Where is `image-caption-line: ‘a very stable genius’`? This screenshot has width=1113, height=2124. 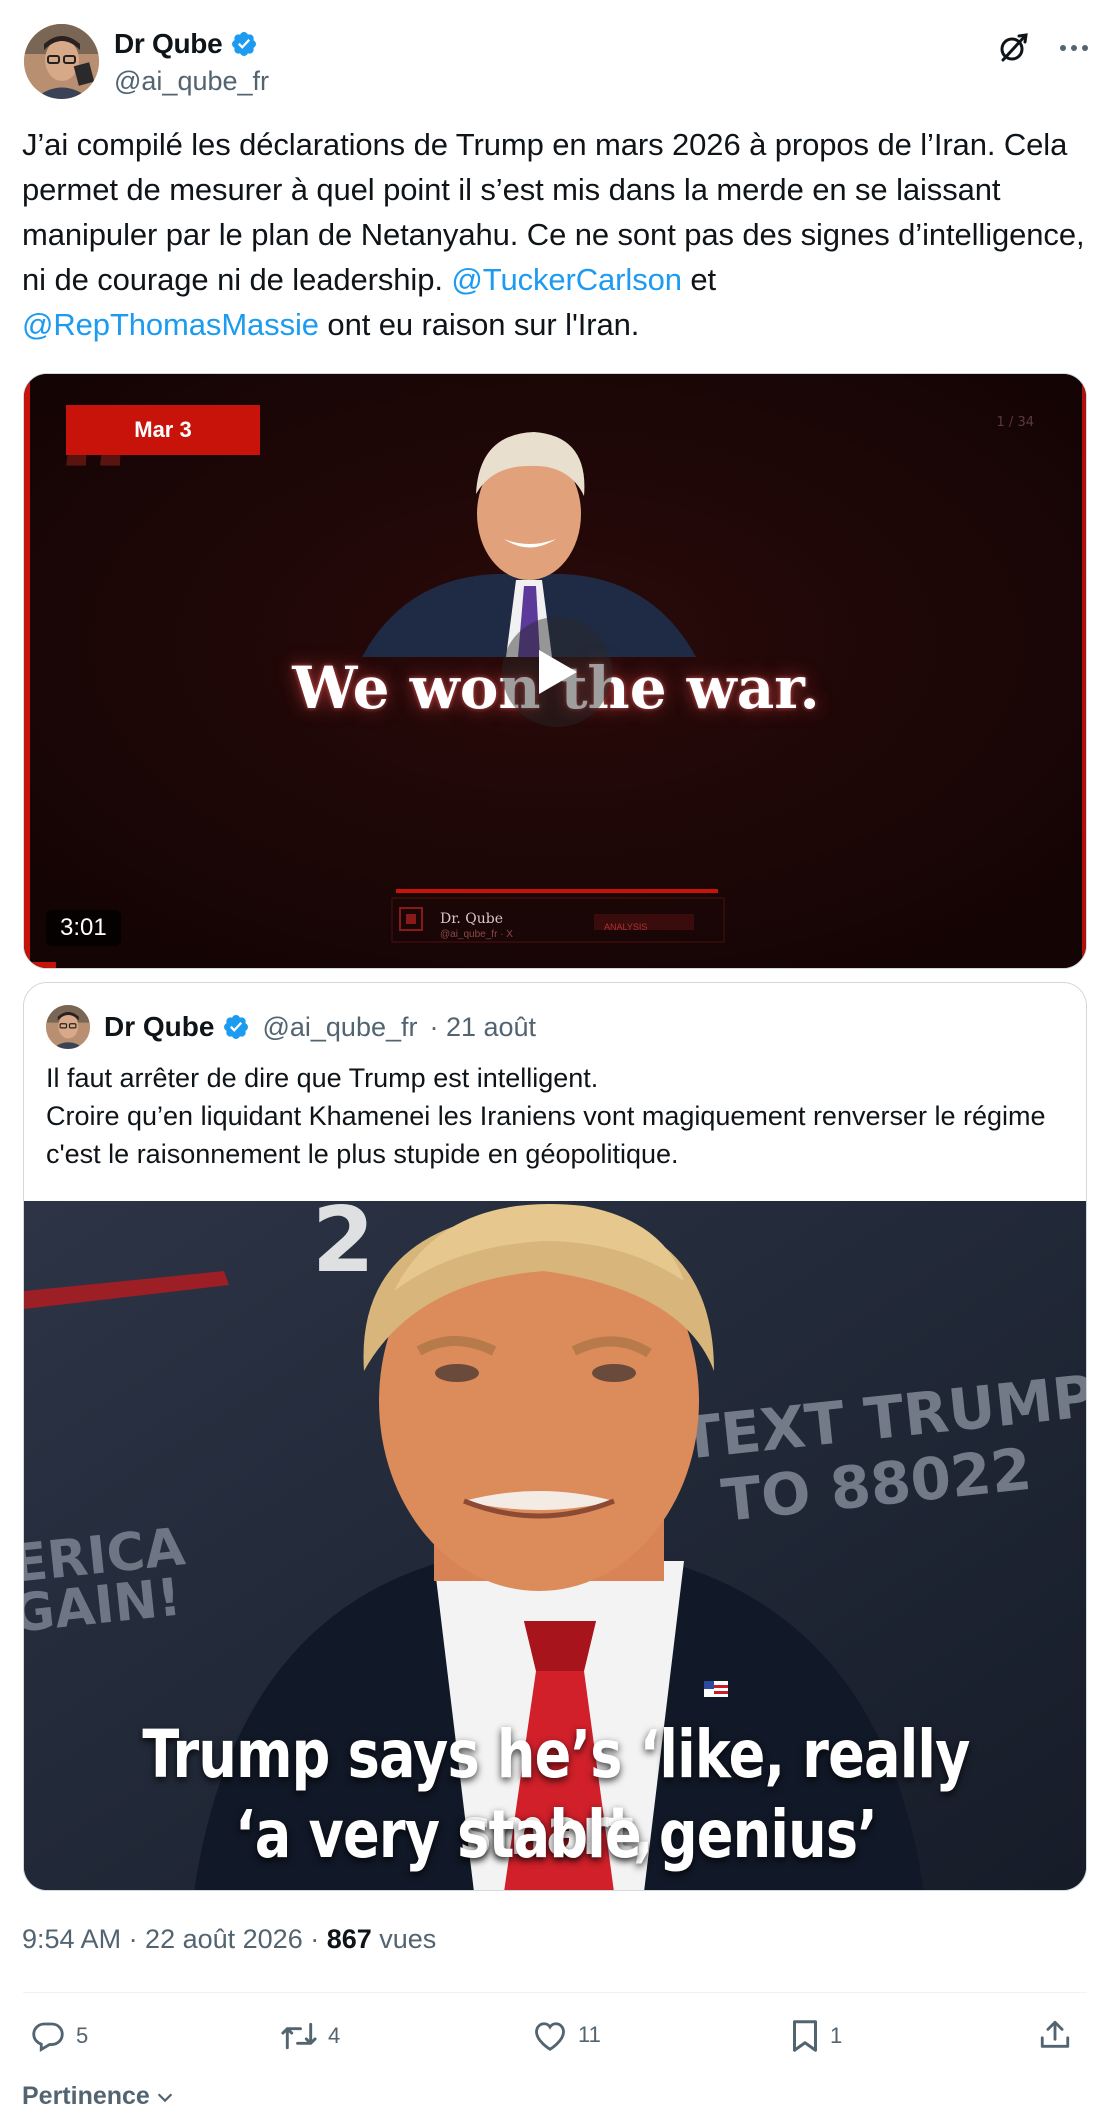
image-caption-line: ‘a very stable genius’ is located at coordinates (556, 1834).